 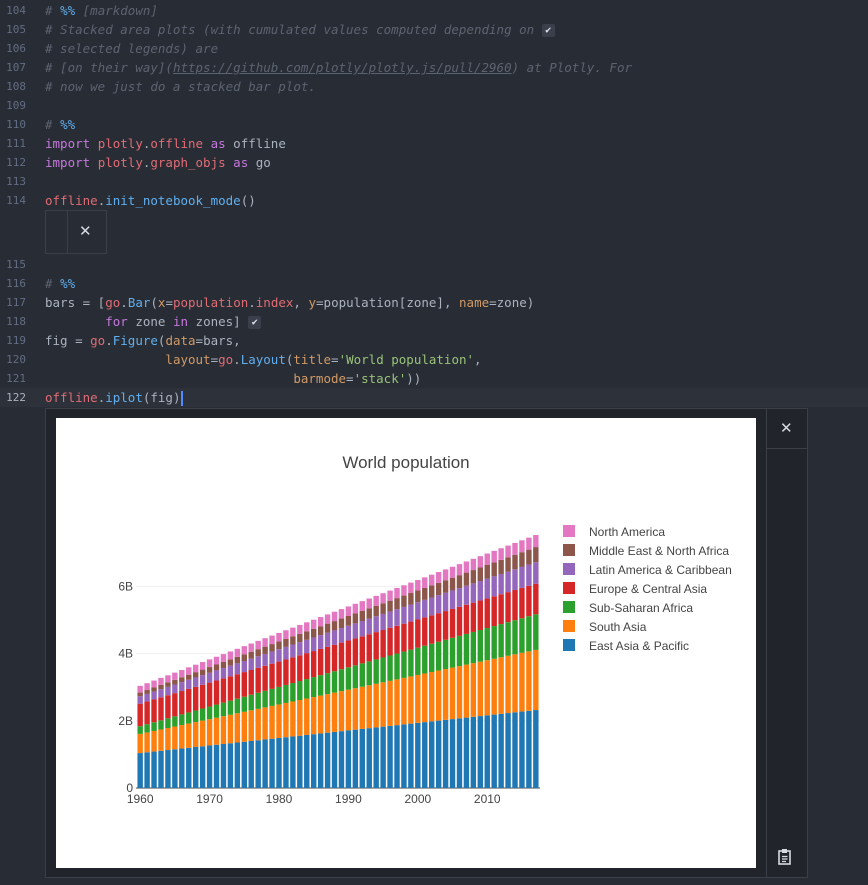 What do you see at coordinates (434, 10) in the screenshot?
I see `code-line: 104 # %% [markdown]` at bounding box center [434, 10].